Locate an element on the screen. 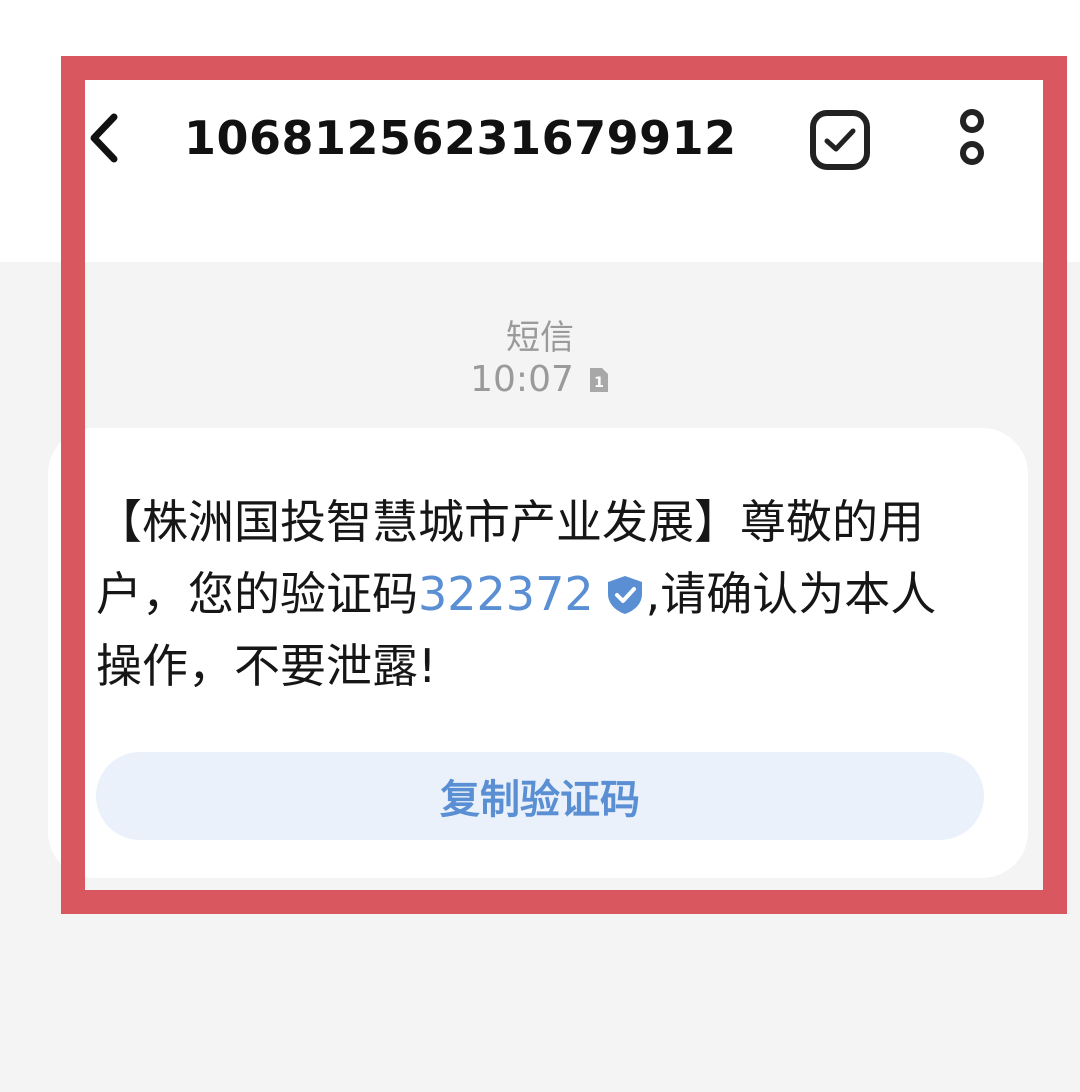 The width and height of the screenshot is (1080, 1092). more-options-button is located at coordinates (972, 138).